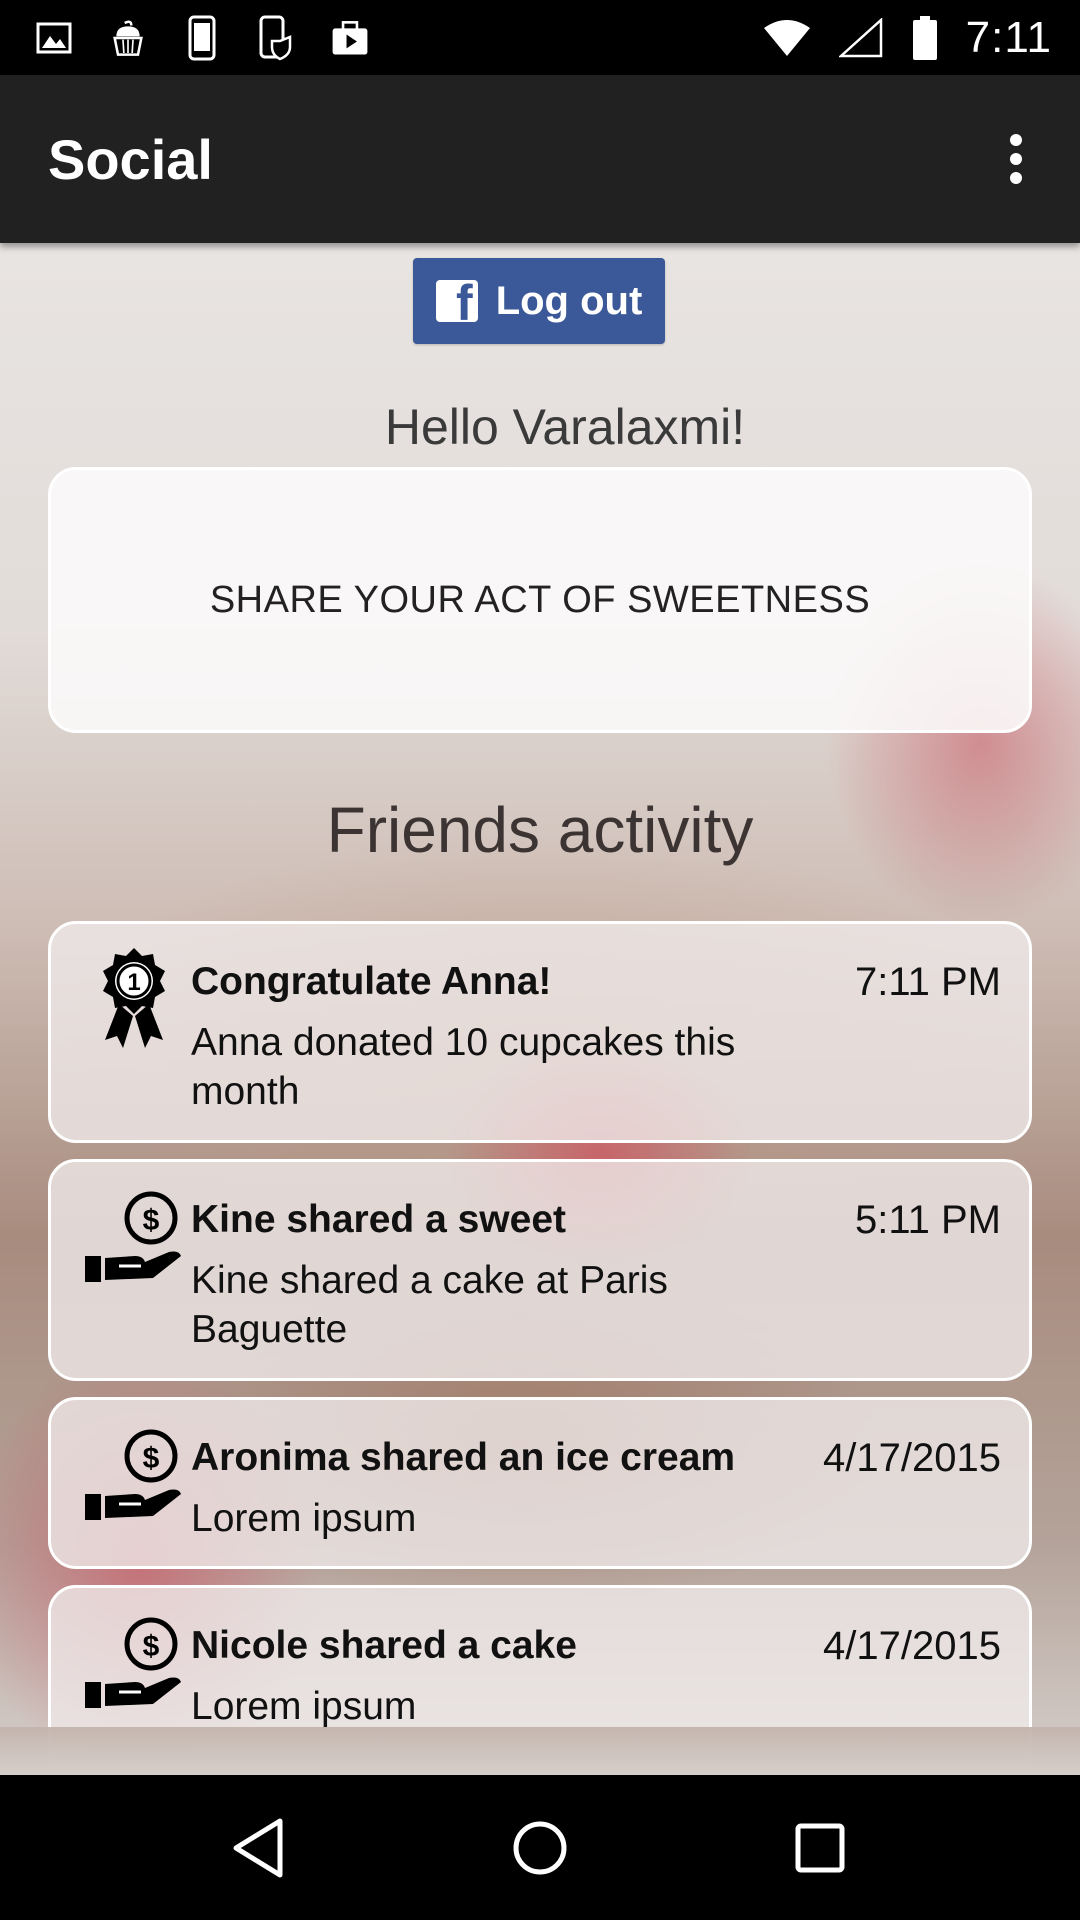 This screenshot has width=1080, height=1920. I want to click on facebook-icon: f, so click(456, 301).